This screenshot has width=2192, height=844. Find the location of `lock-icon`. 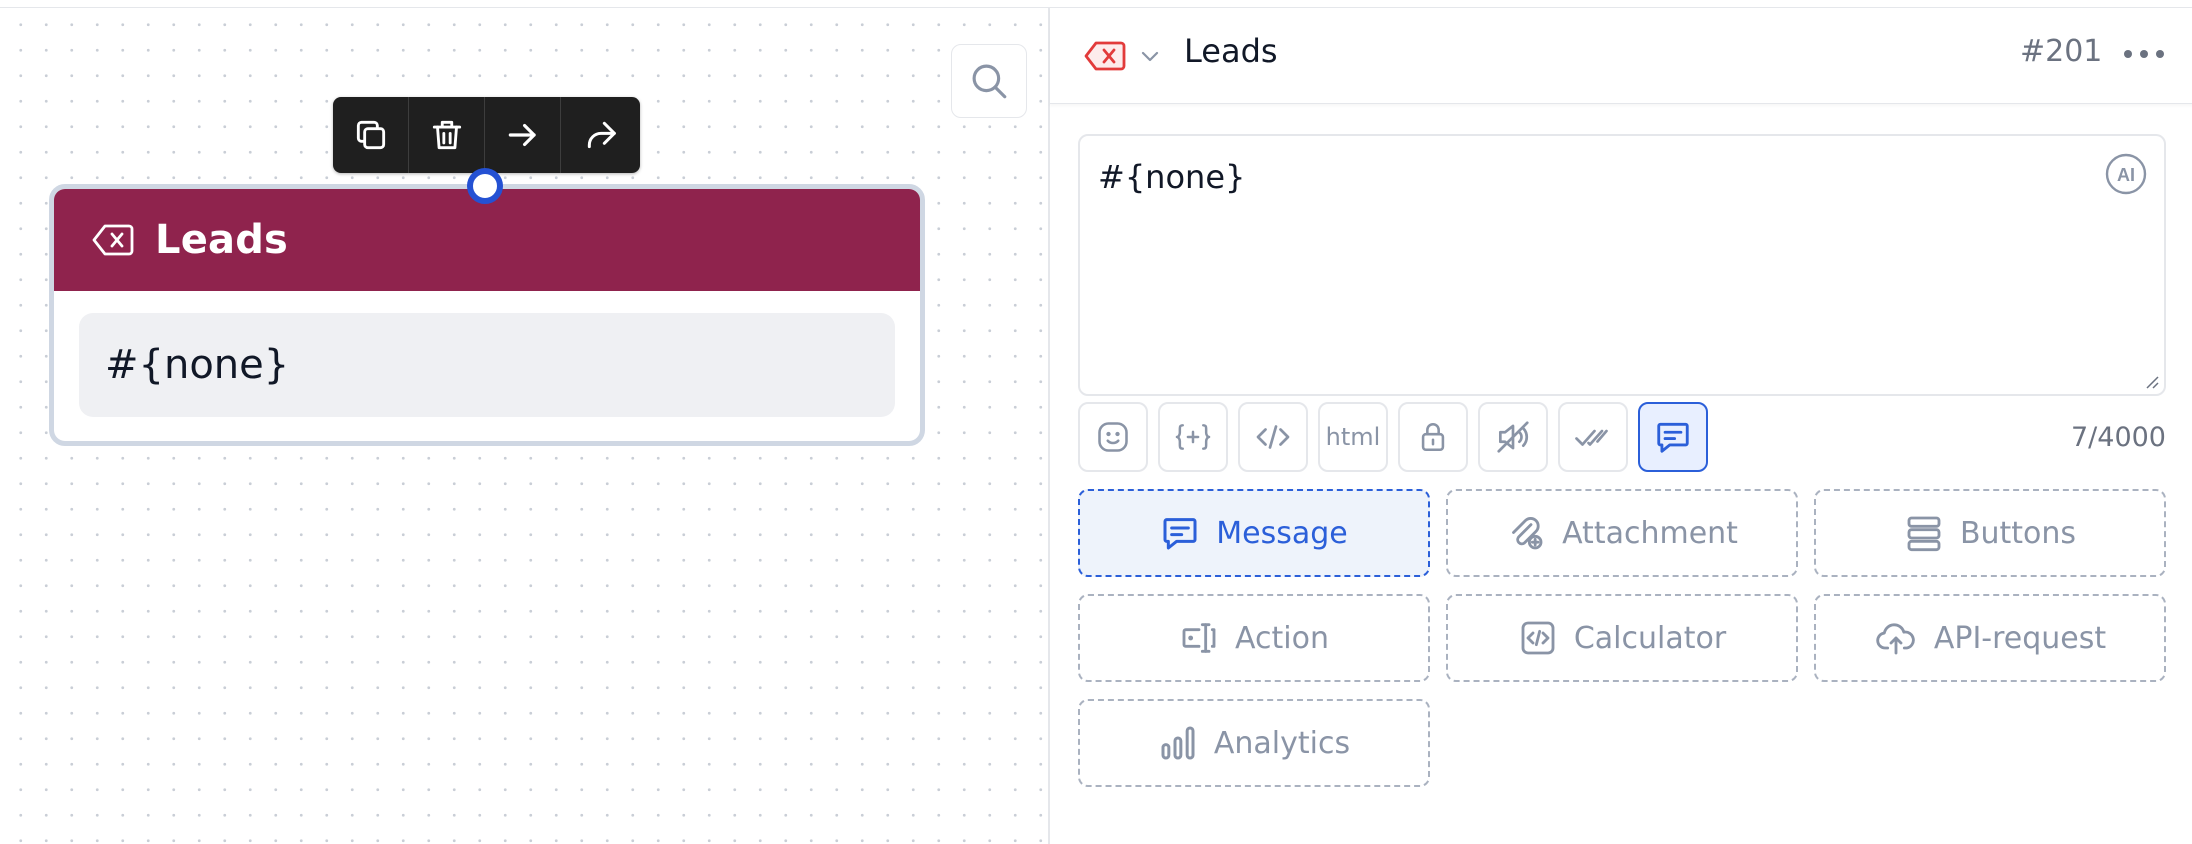

lock-icon is located at coordinates (1433, 437).